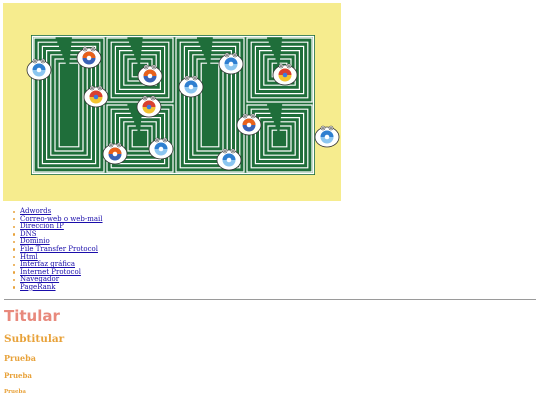  What do you see at coordinates (34, 339) in the screenshot?
I see `heading-subtitular: Subtitular` at bounding box center [34, 339].